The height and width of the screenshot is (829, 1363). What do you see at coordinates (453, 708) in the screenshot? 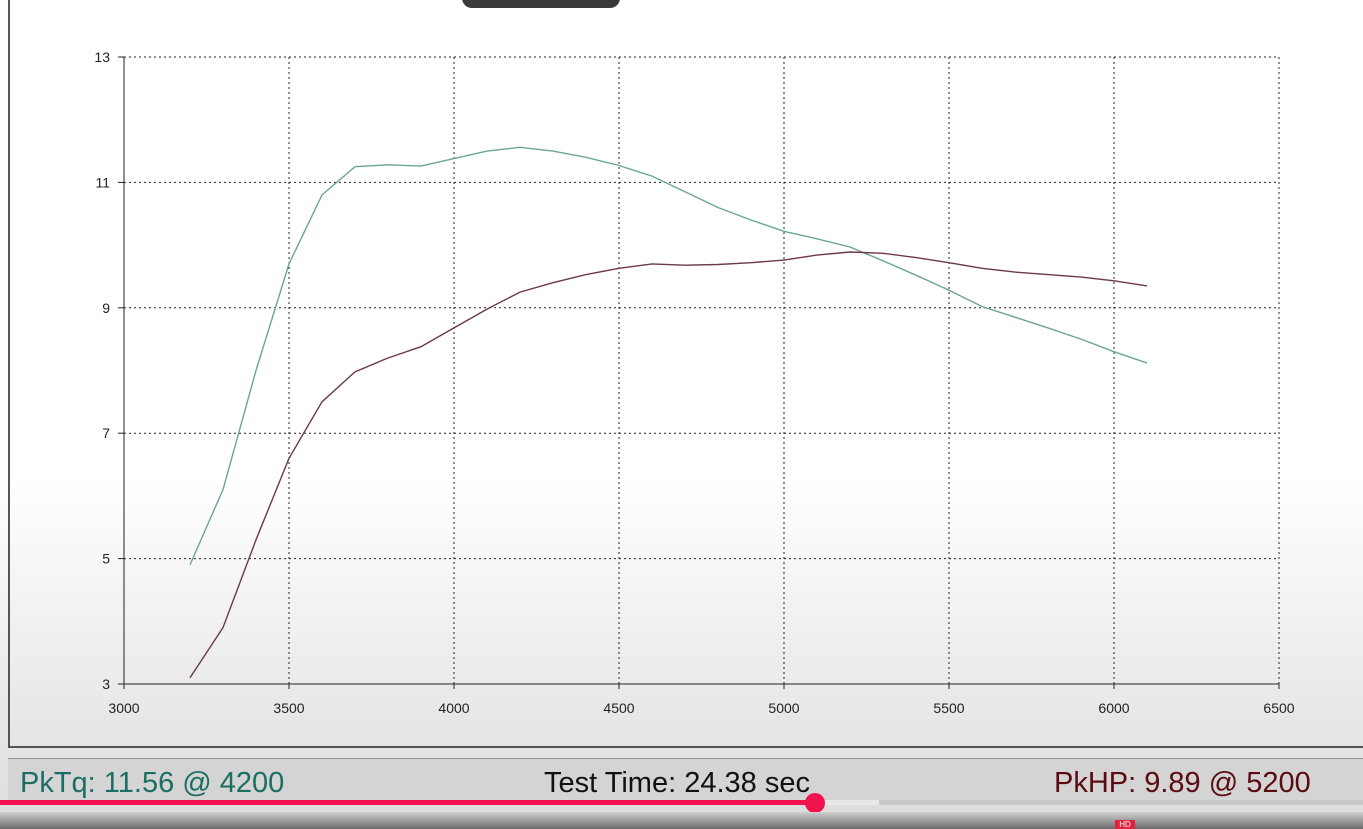
I see `x-tick-label: 4000` at bounding box center [453, 708].